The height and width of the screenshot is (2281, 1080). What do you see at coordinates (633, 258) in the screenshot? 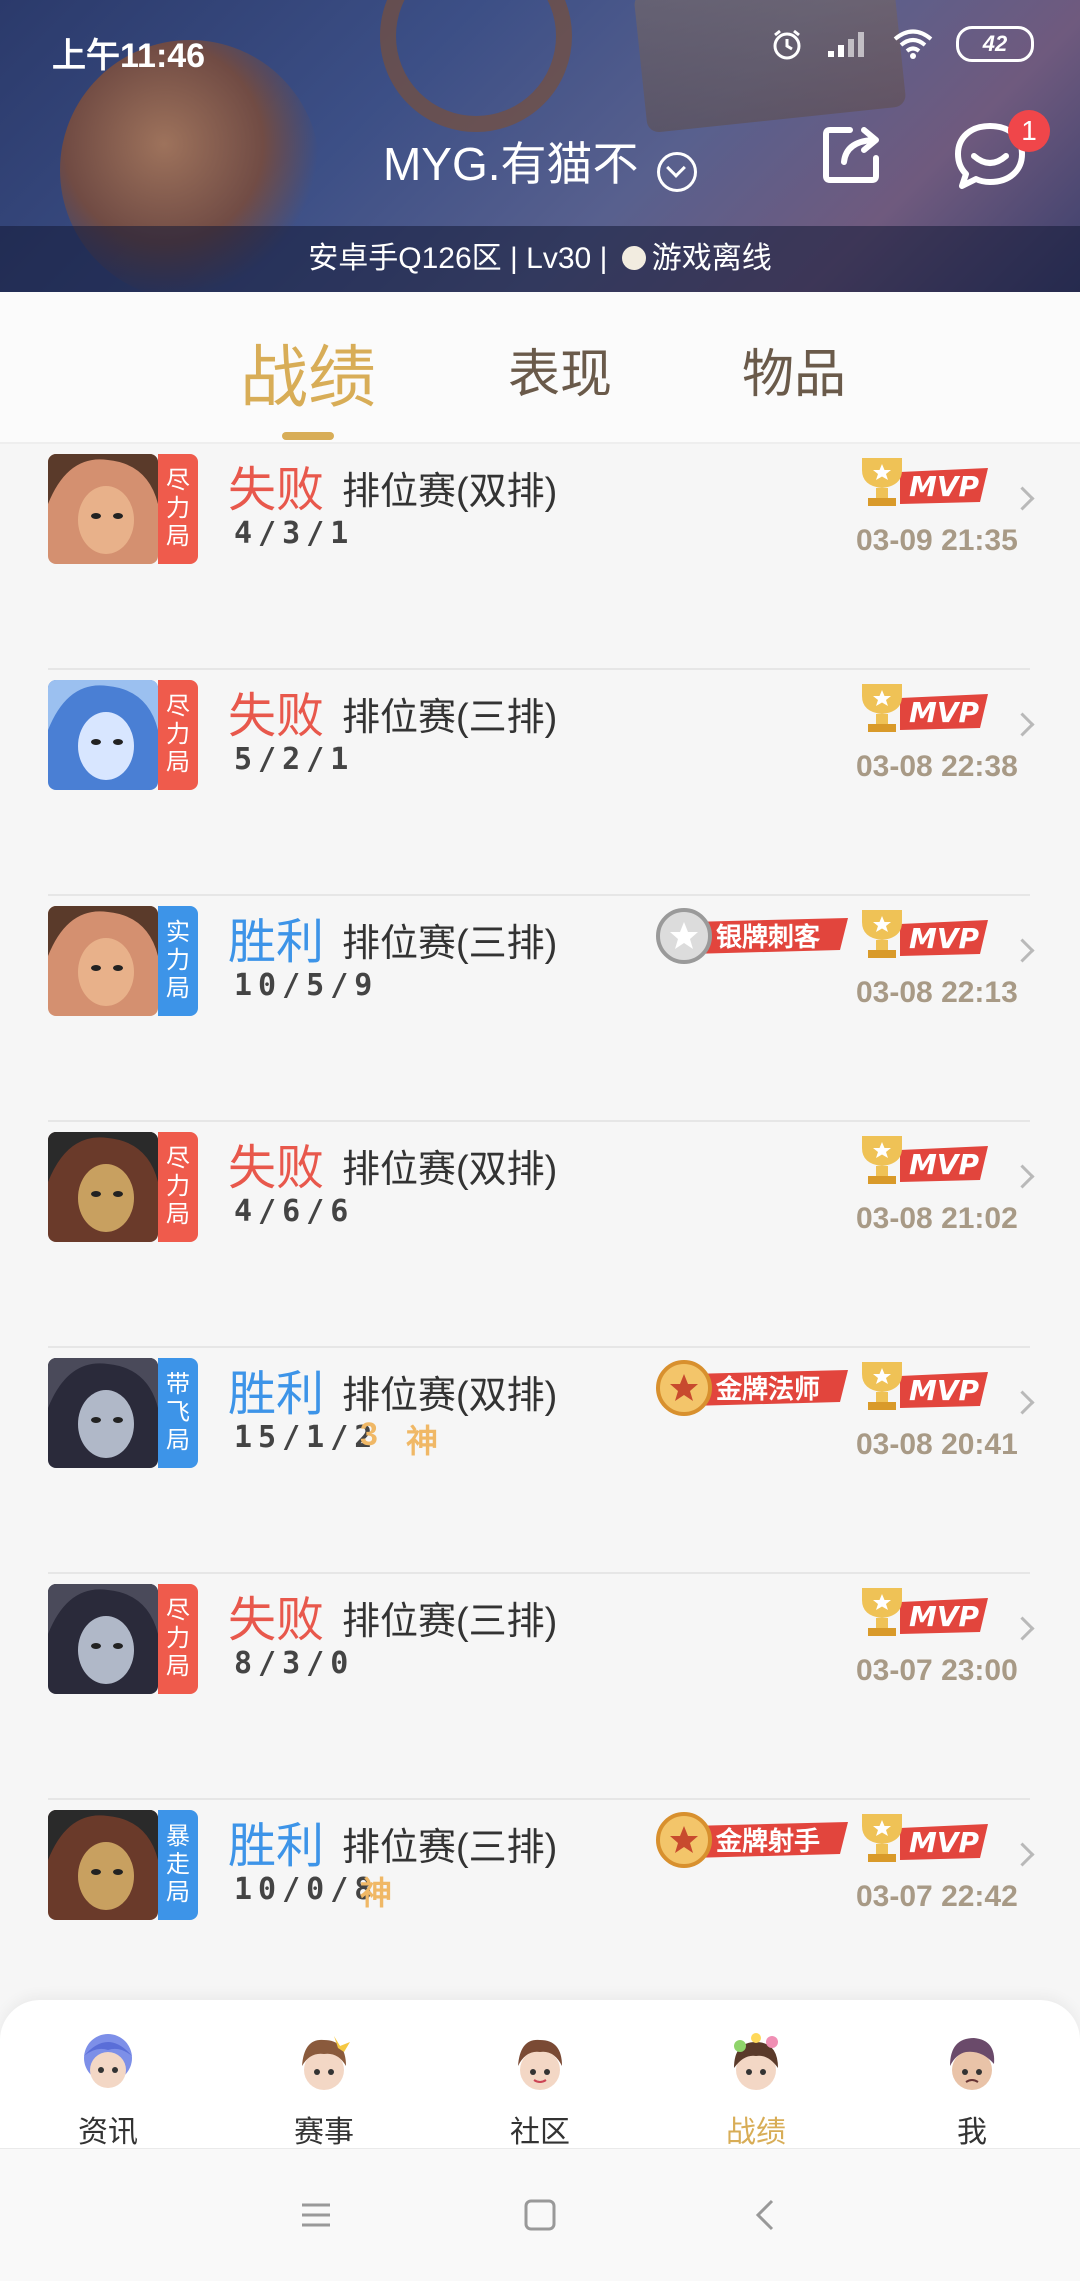
I see `offline-status-icon` at bounding box center [633, 258].